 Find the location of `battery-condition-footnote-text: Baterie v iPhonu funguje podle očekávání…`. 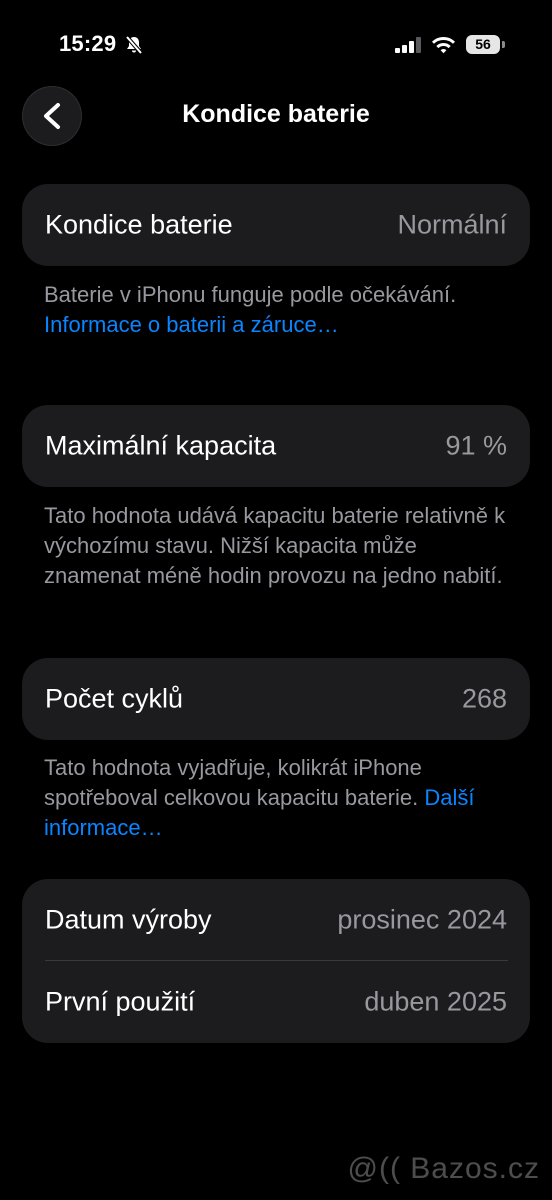

battery-condition-footnote-text: Baterie v iPhonu funguje podle očekávání… is located at coordinates (250, 294).